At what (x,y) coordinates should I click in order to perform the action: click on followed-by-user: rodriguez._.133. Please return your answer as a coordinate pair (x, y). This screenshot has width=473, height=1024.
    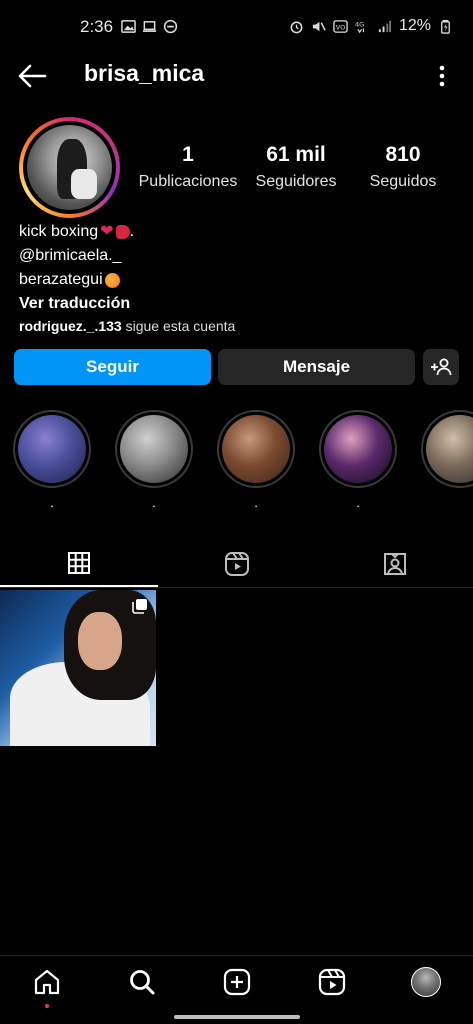
    Looking at the image, I should click on (70, 326).